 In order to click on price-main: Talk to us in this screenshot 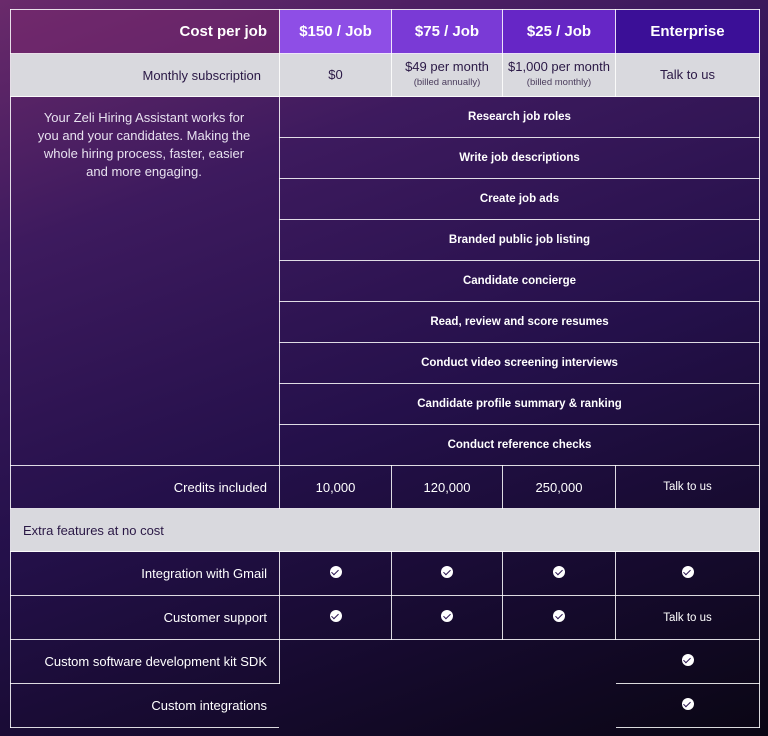, I will do `click(687, 74)`.